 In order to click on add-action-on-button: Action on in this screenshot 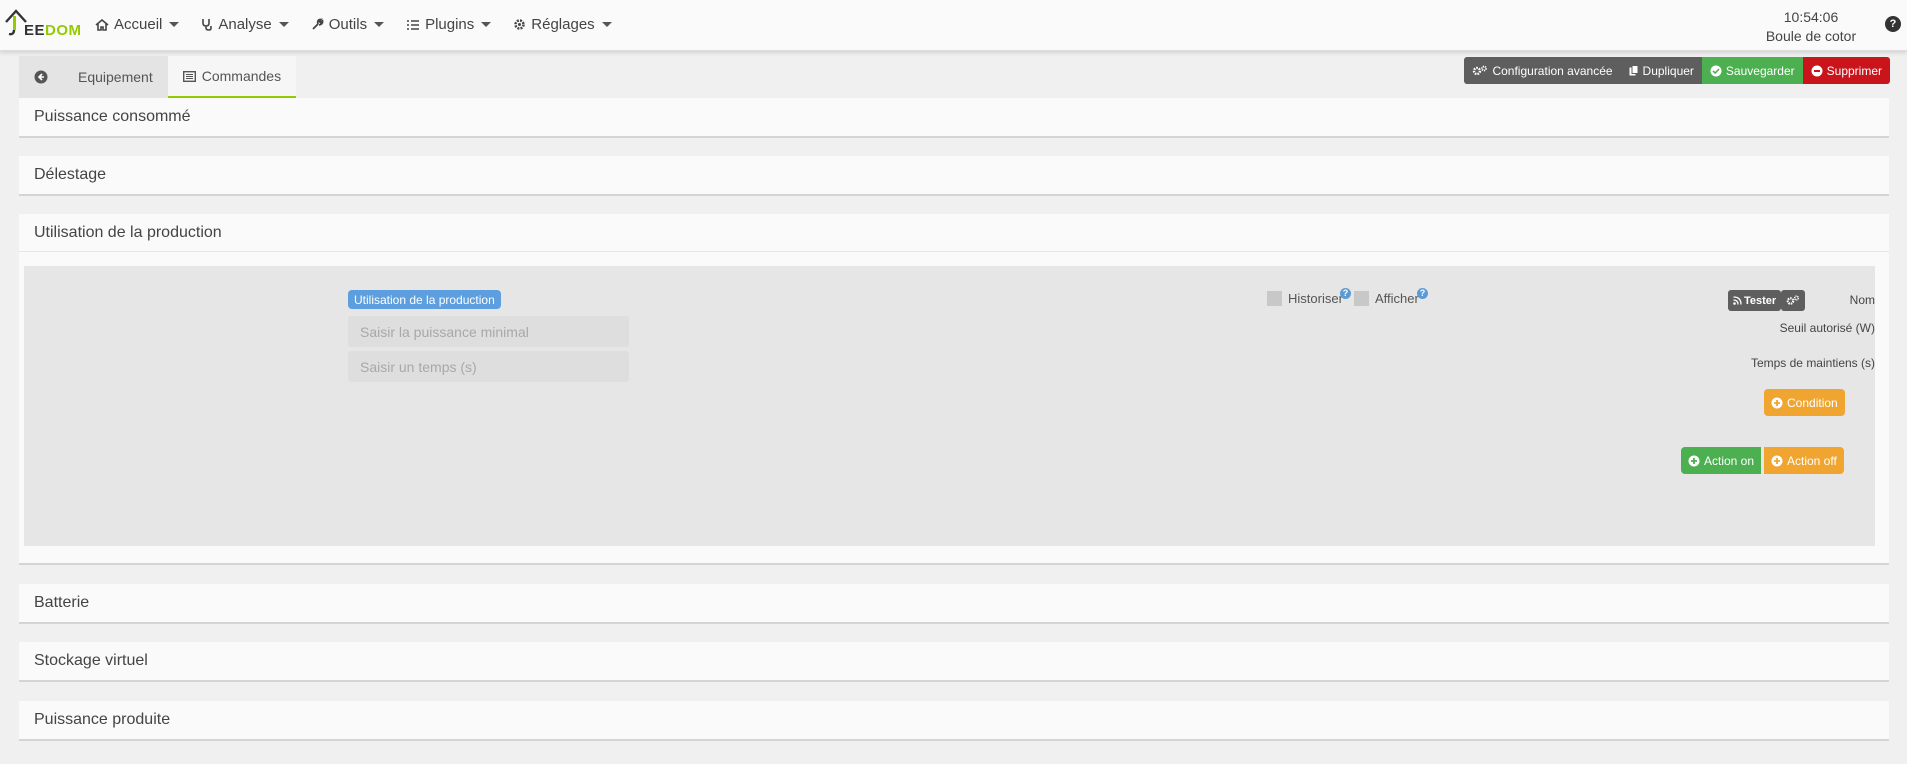, I will do `click(1721, 460)`.